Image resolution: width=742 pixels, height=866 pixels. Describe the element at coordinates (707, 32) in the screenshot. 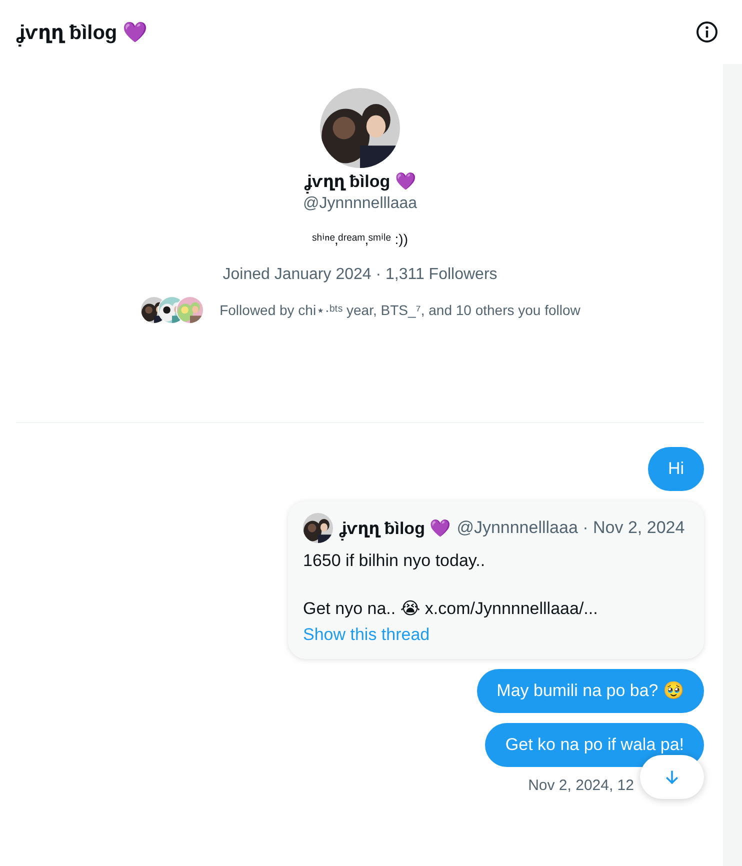

I see `info-icon` at that location.